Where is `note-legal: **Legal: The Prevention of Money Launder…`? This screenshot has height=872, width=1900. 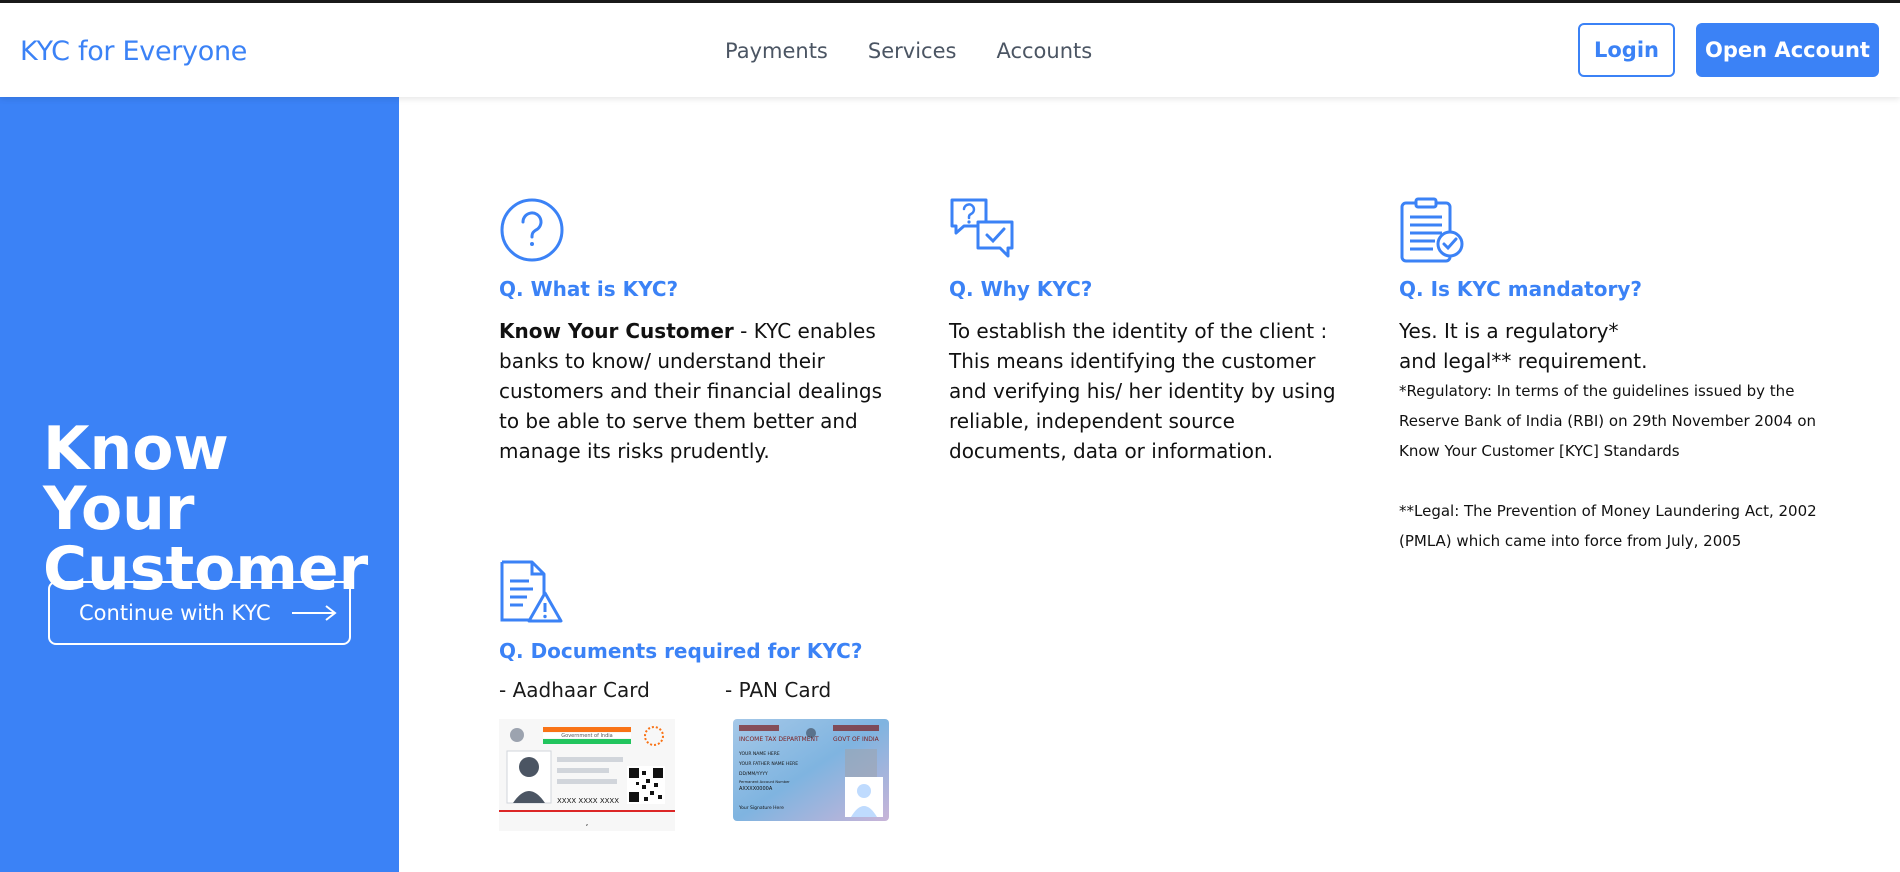
note-legal: **Legal: The Prevention of Money Launder… is located at coordinates (1608, 526).